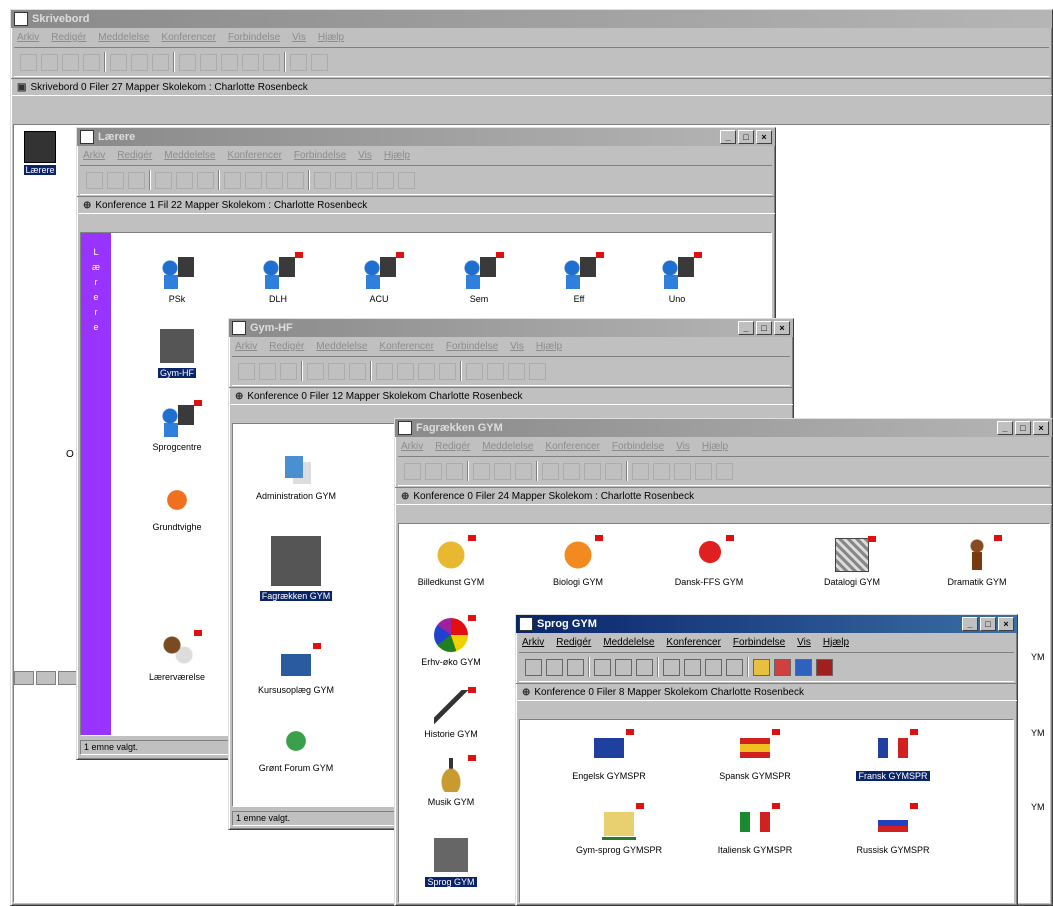 Image resolution: width=1053 pixels, height=906 pixels. I want to click on main-titlebar: Skrivebord, so click(531, 19).